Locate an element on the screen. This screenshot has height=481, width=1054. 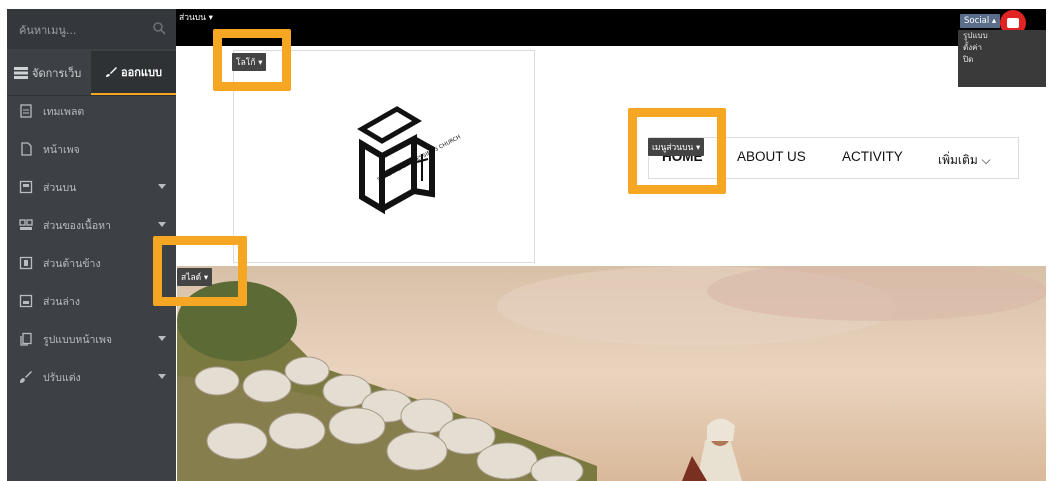
header-section-icon is located at coordinates (26, 187).